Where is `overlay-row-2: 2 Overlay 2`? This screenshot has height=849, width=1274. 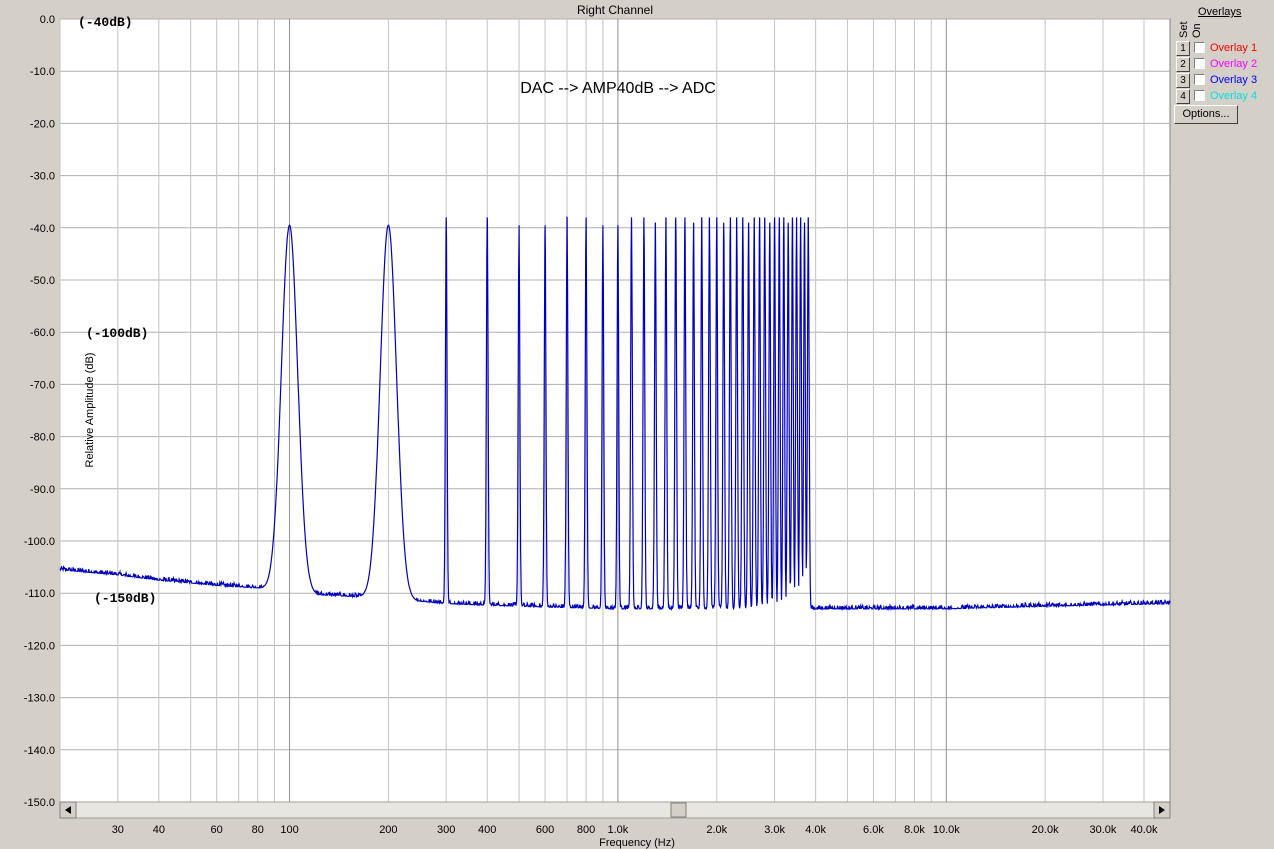
overlay-row-2: 2 Overlay 2 is located at coordinates (1224, 64).